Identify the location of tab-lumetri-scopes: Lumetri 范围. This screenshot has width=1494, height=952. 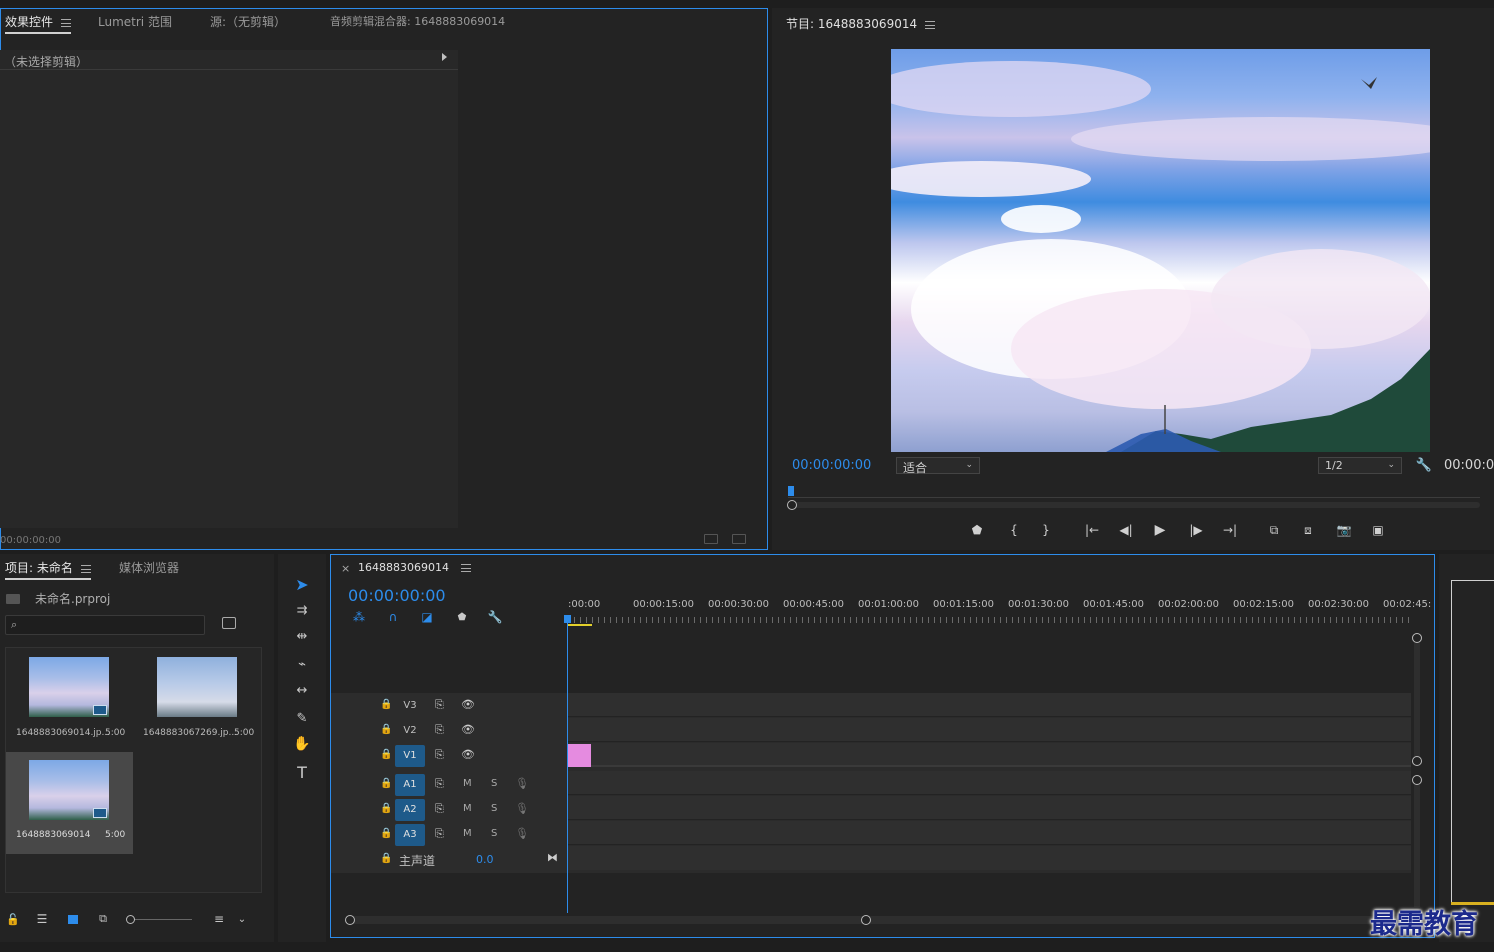
(135, 22).